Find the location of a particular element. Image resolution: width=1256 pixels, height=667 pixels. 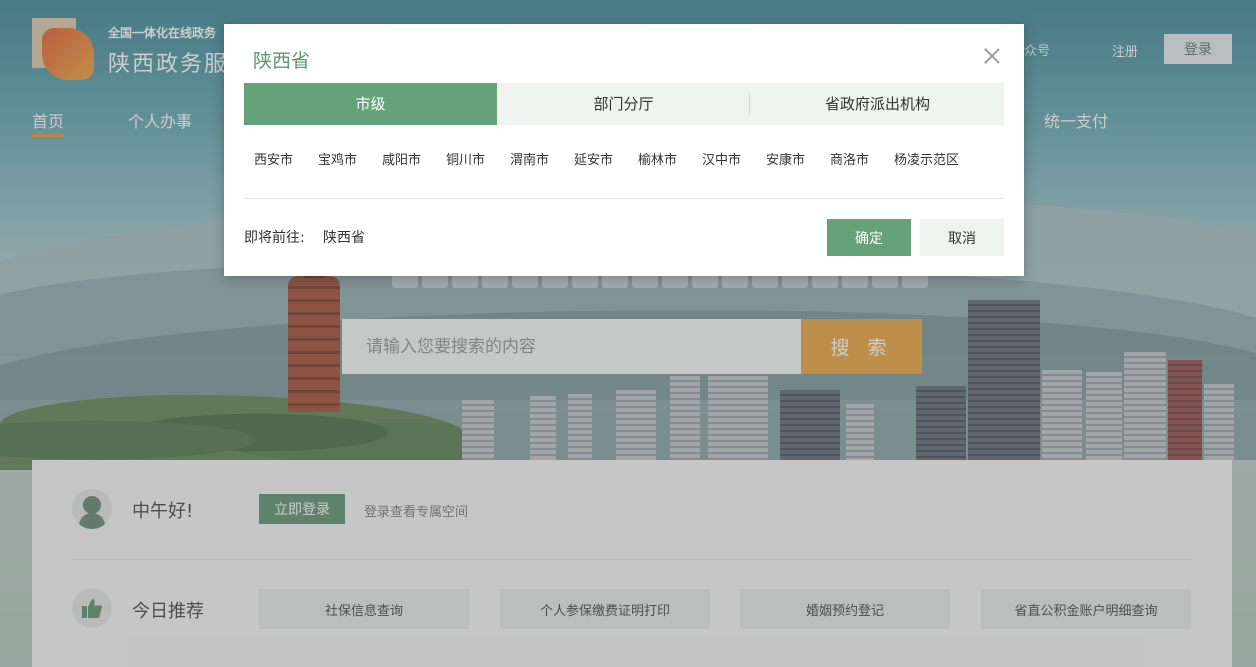

region-tabs: 市级 部门分厅 省政府派出机构 is located at coordinates (624, 104).